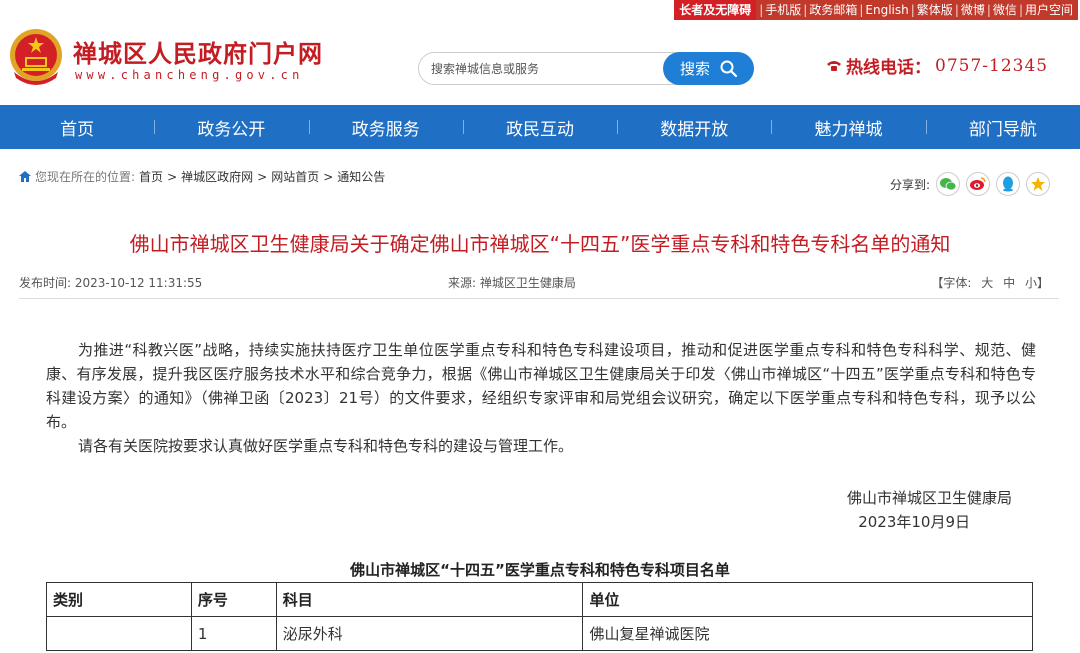 The width and height of the screenshot is (1080, 653). I want to click on share-label: 分享到:, so click(909, 184).